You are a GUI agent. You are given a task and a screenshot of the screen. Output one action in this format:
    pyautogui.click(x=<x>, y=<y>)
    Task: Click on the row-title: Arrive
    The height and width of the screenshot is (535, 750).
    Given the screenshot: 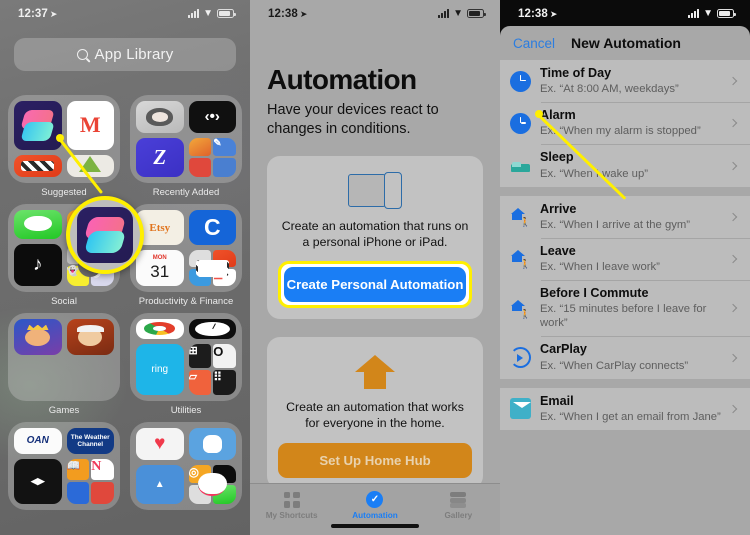 What is the action you would take?
    pyautogui.click(x=558, y=208)
    